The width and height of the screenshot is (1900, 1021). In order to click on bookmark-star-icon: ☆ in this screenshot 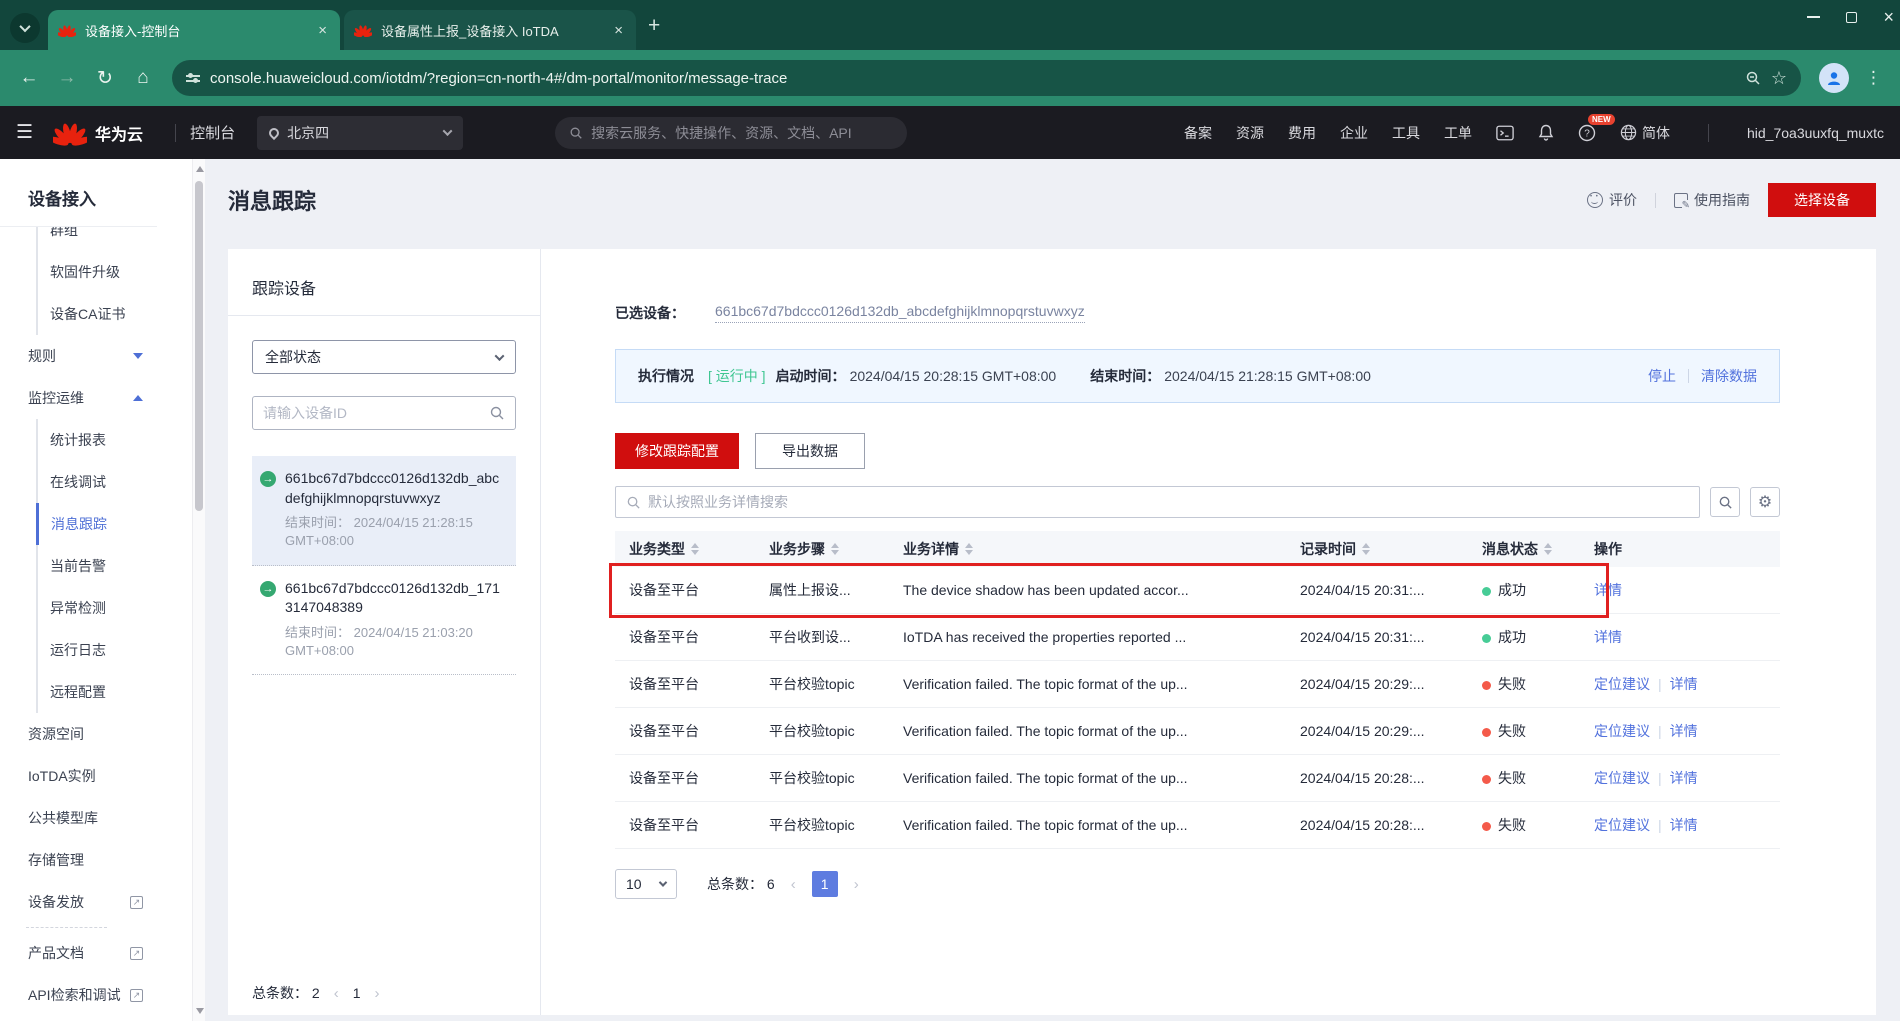, I will do `click(1779, 78)`.